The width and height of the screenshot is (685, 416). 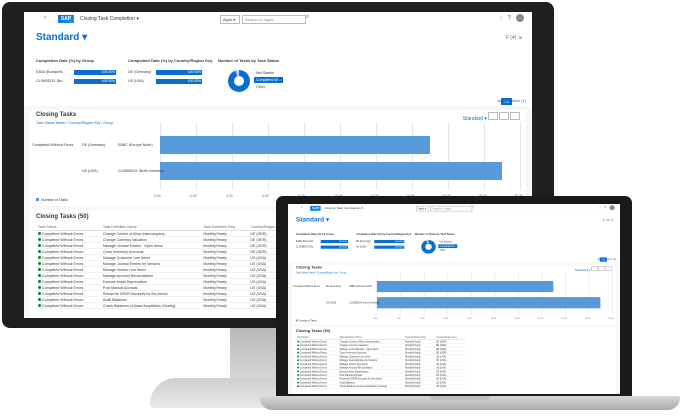 I want to click on bar-category-label: CLSKBDOX (North America), so click(x=364, y=302).